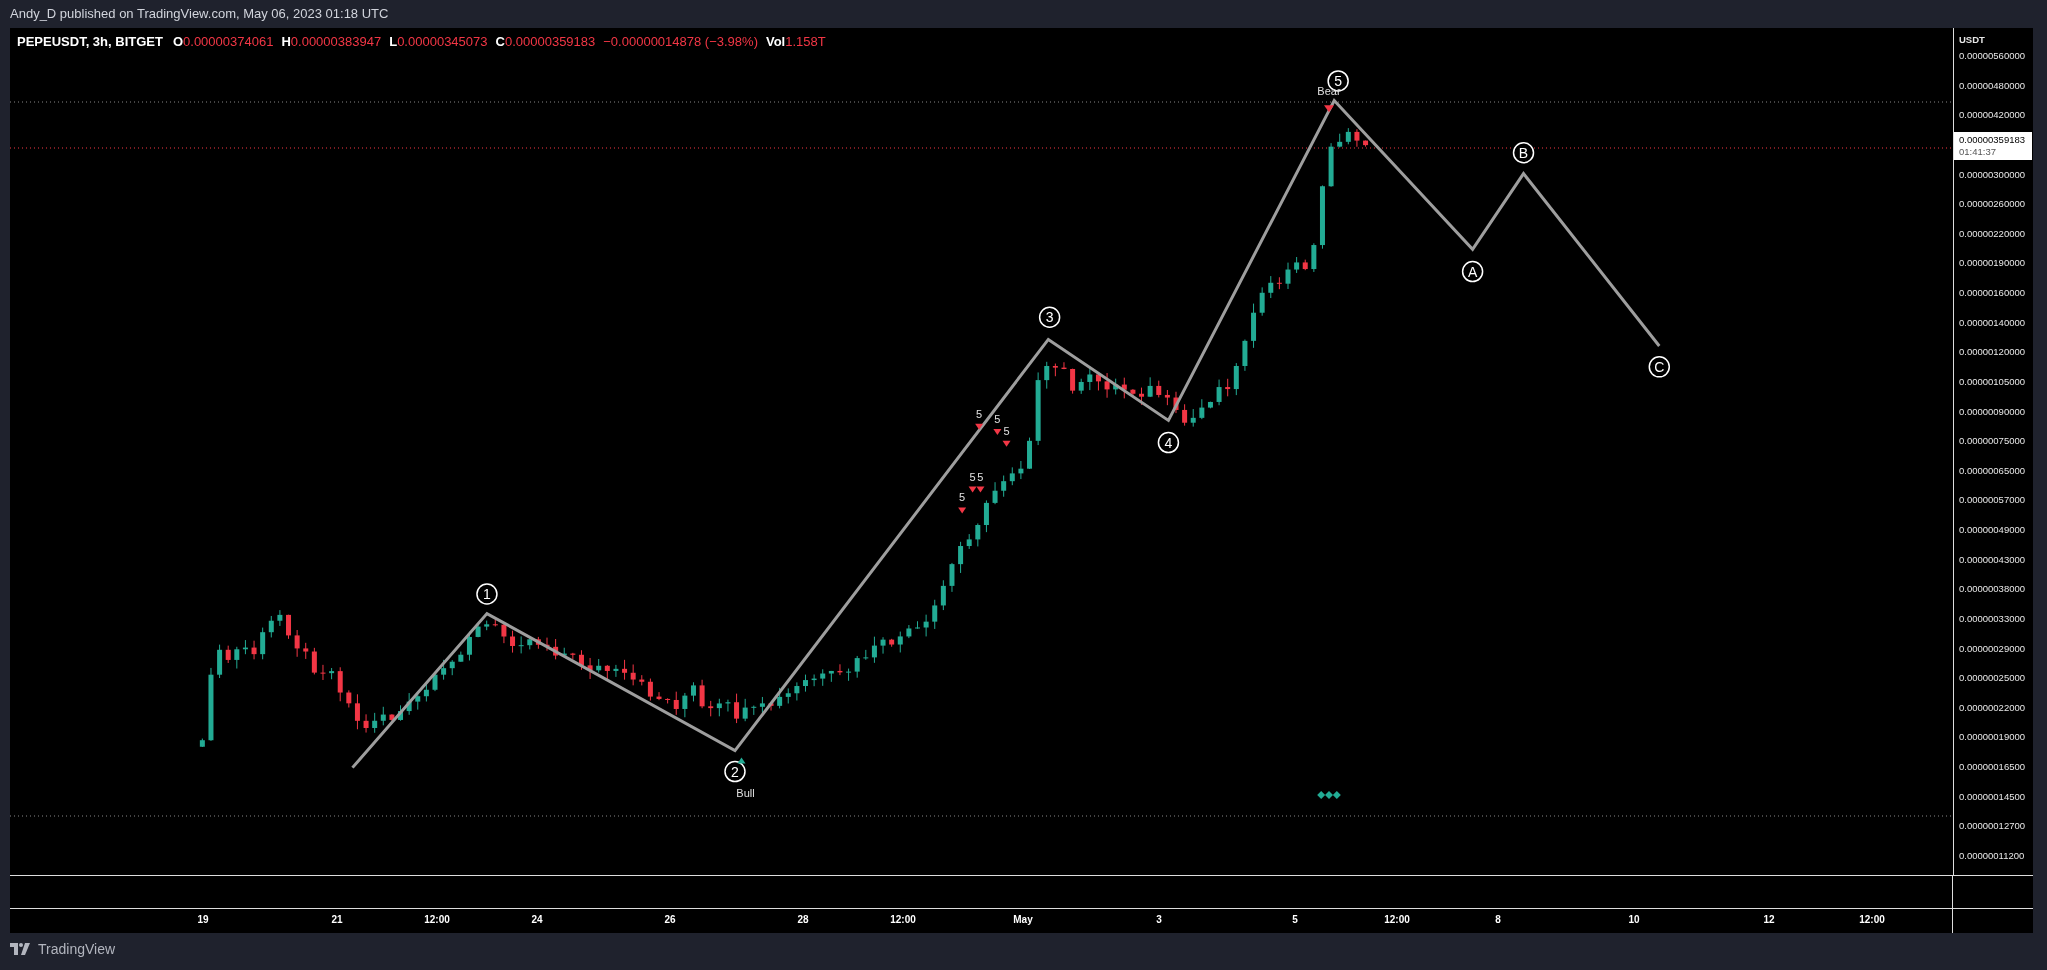  I want to click on wave-label: 4, so click(1168, 442).